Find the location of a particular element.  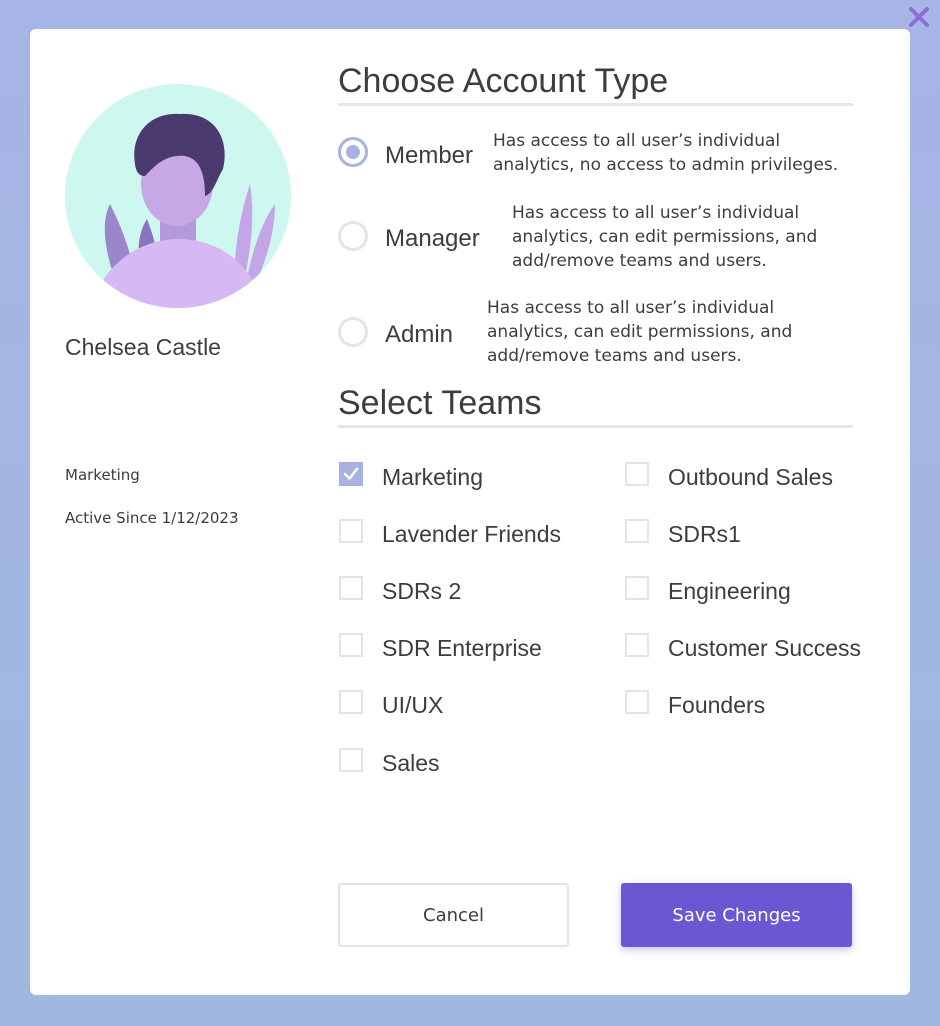

radio-admin is located at coordinates (353, 332).